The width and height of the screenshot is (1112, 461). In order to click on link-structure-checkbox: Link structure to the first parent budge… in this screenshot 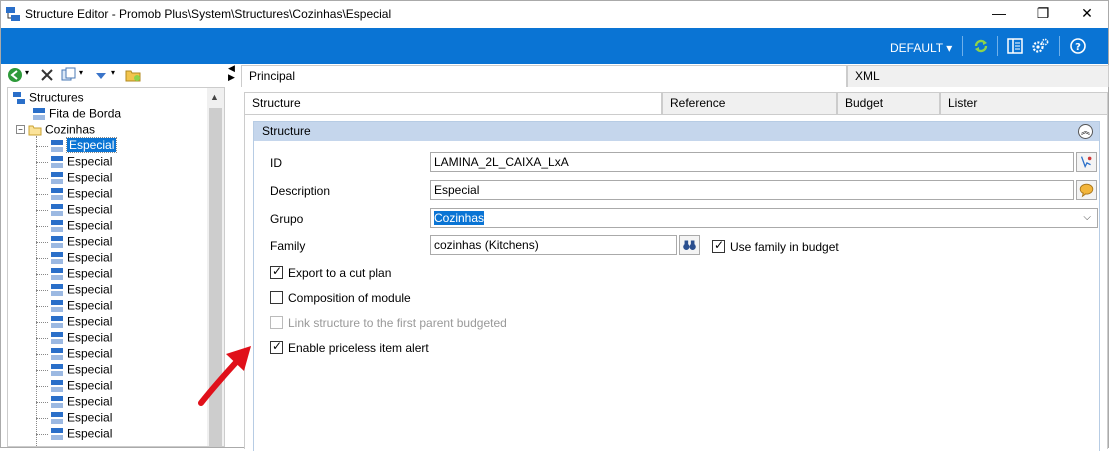, I will do `click(388, 323)`.